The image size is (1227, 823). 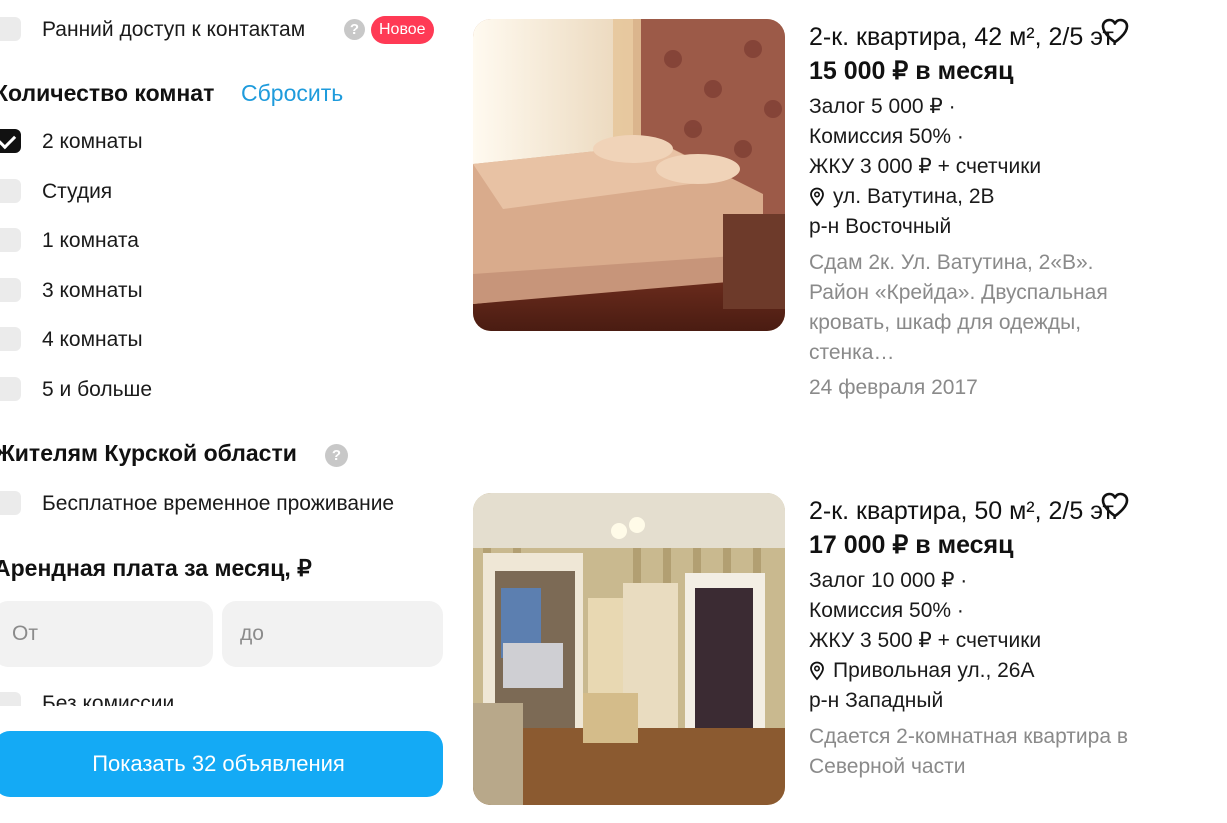 What do you see at coordinates (402, 30) in the screenshot?
I see `new-badge: Новое` at bounding box center [402, 30].